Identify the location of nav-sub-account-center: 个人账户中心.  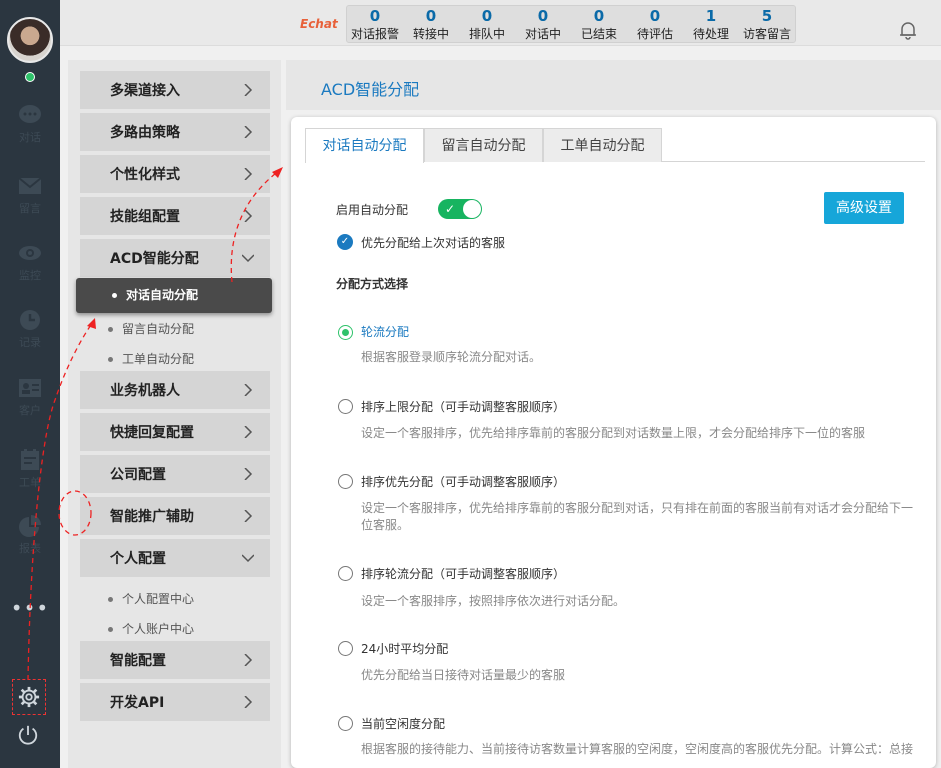
(151, 628).